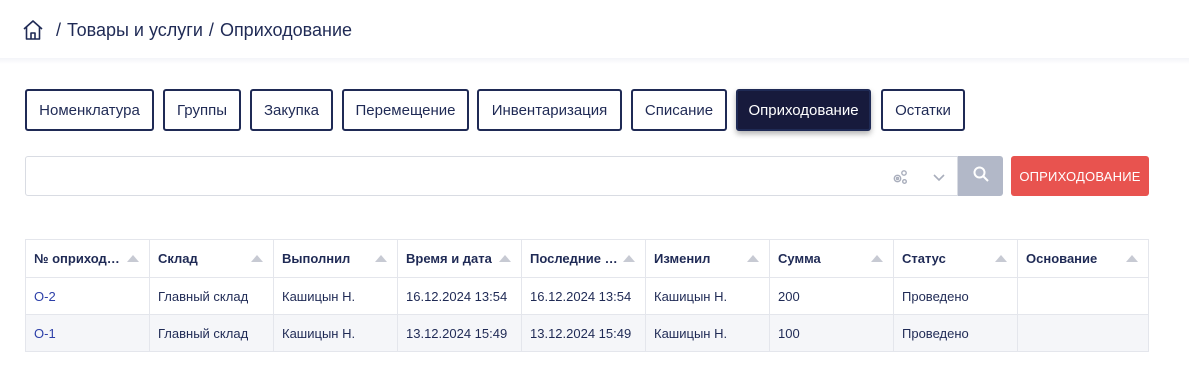 This screenshot has width=1189, height=385. What do you see at coordinates (682, 258) in the screenshot?
I see `column-header-label: Изменил` at bounding box center [682, 258].